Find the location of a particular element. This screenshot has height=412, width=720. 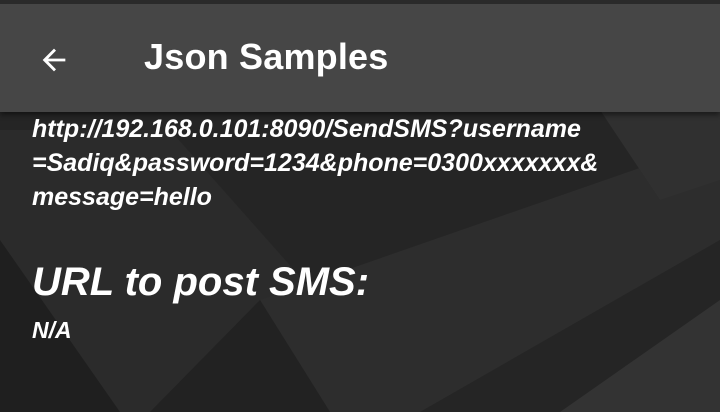

back-button is located at coordinates (54, 60).